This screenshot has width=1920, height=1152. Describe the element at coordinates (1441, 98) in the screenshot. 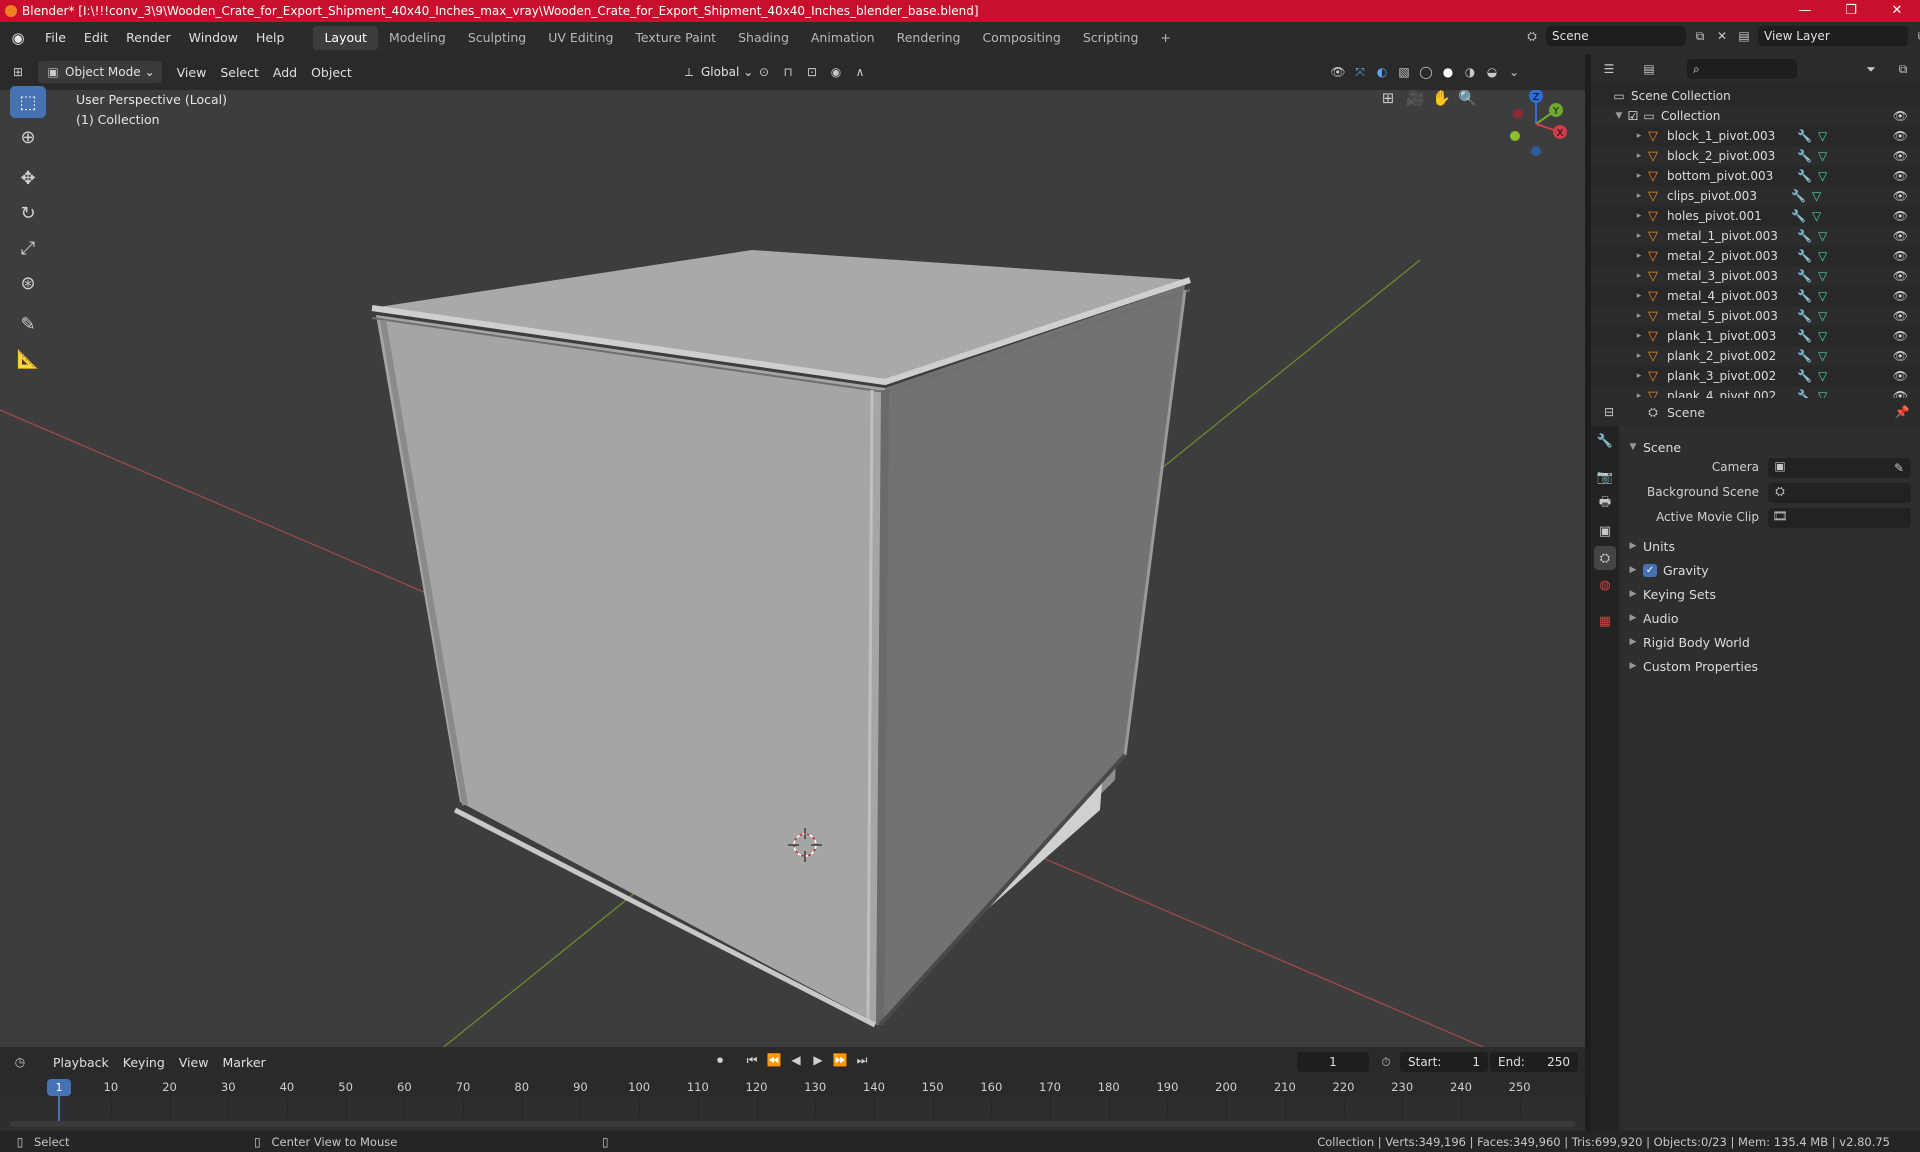

I see `pan-hand-icon: ✋` at that location.